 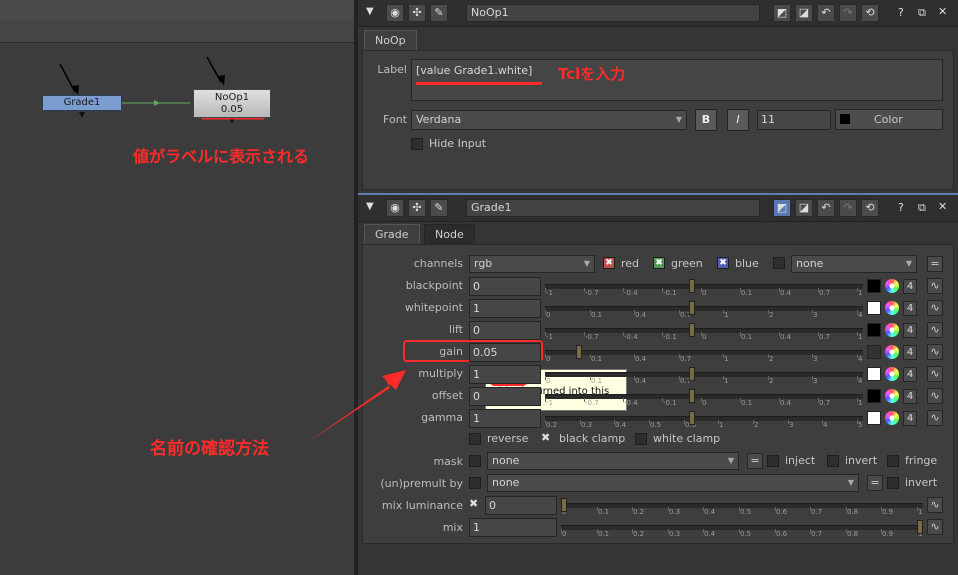 What do you see at coordinates (833, 461) in the screenshot?
I see `mask-invert-checkbox` at bounding box center [833, 461].